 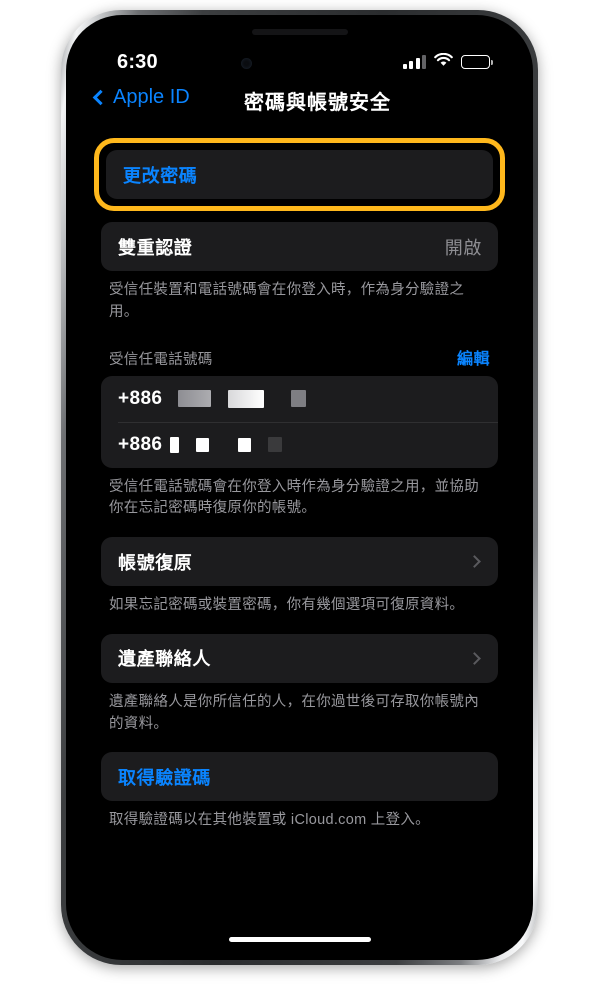 I want to click on row-two-factor: 雙重認證 開啟, so click(x=299, y=246).